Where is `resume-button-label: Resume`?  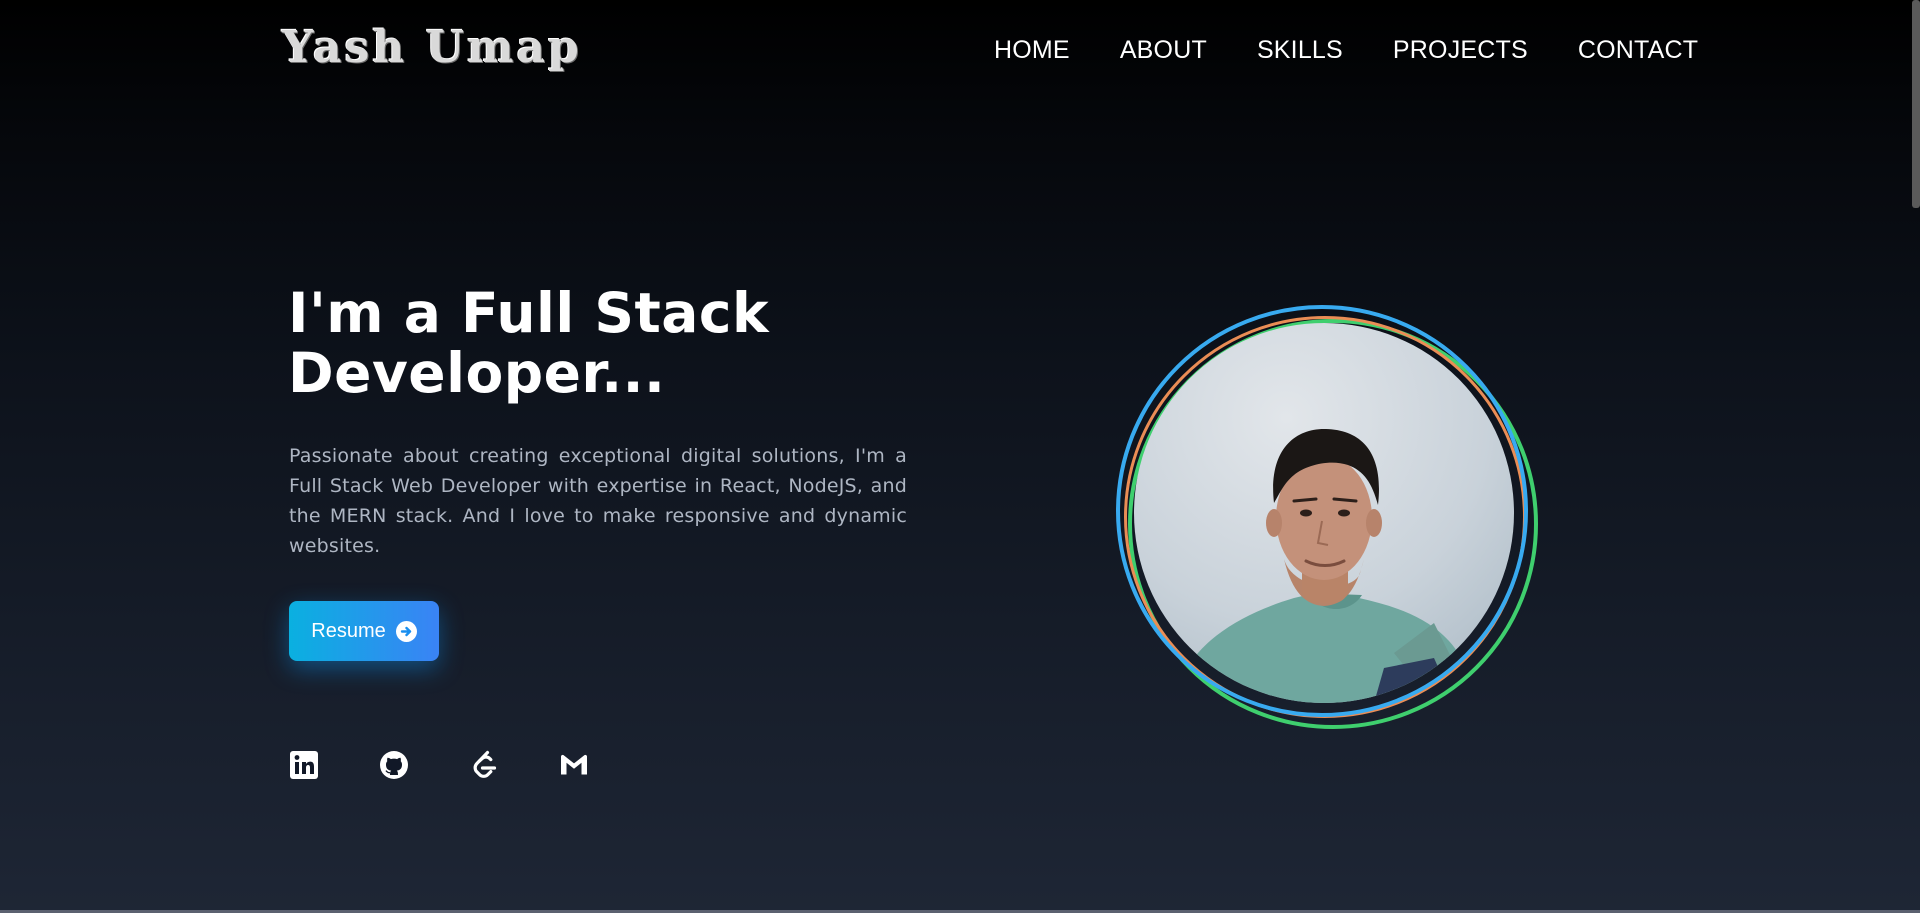
resume-button-label: Resume is located at coordinates (348, 630).